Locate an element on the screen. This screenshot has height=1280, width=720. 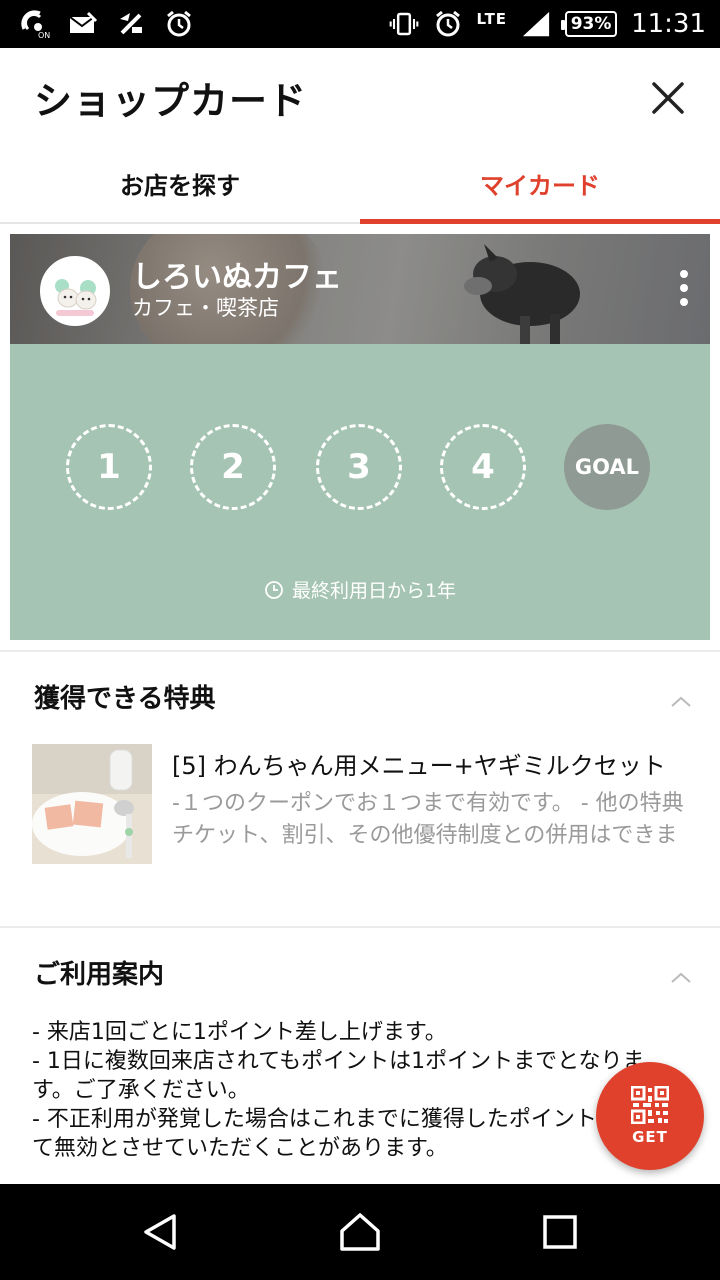
shop-name: しろいぬカフェ is located at coordinates (237, 277).